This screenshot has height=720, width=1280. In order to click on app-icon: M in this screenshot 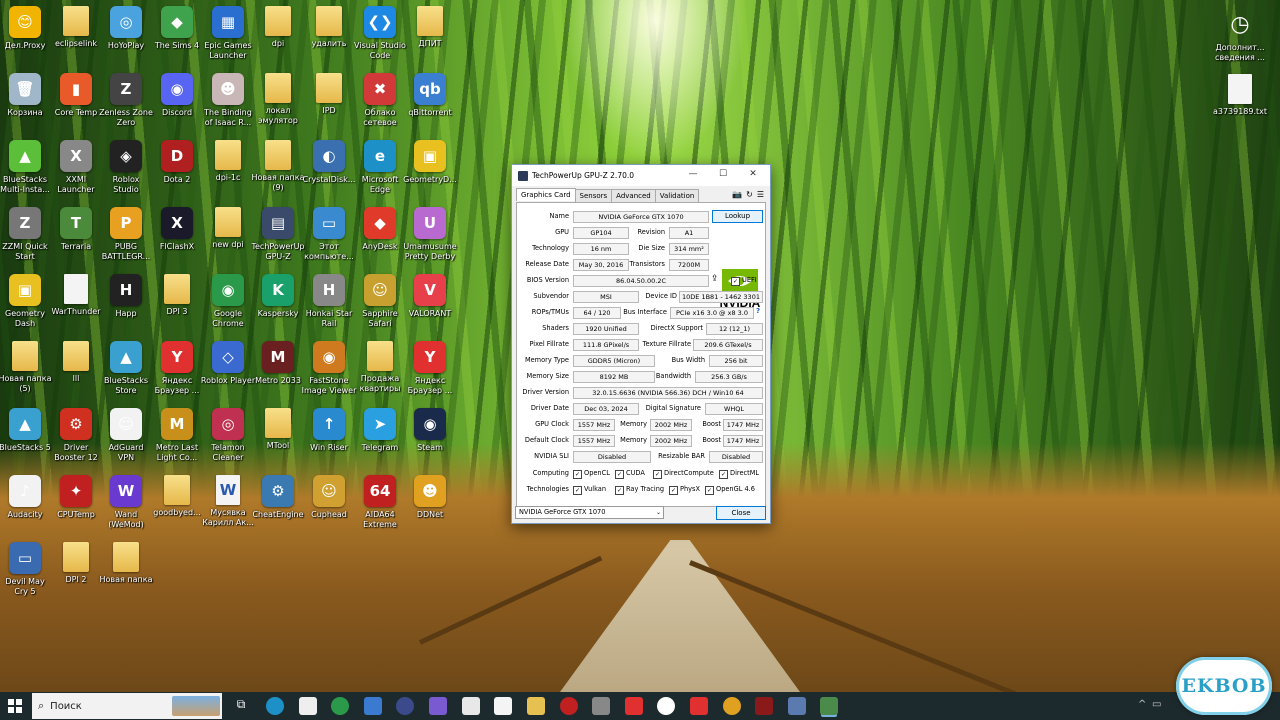, I will do `click(278, 357)`.